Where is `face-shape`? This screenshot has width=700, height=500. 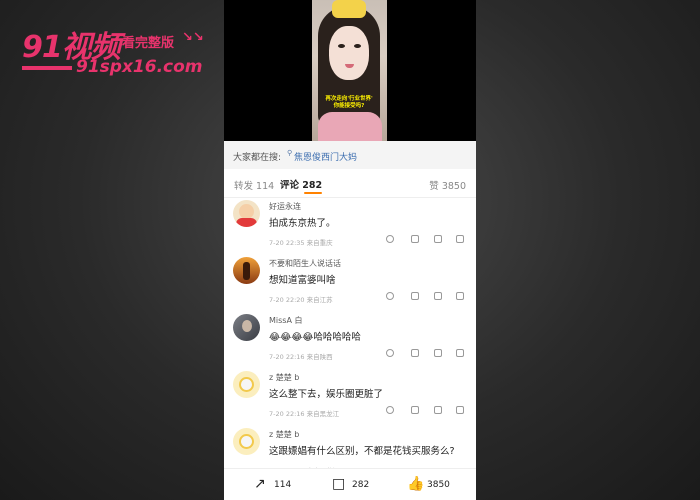
face-shape is located at coordinates (349, 53).